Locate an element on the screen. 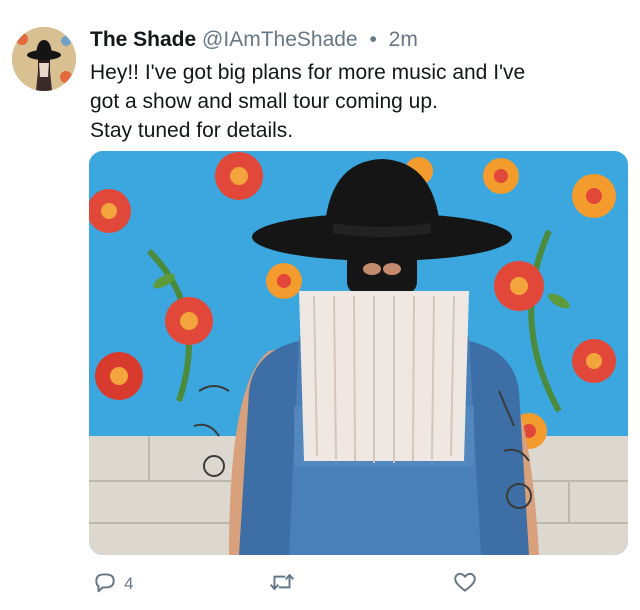 This screenshot has height=610, width=640. display-name: The Shade is located at coordinates (143, 39).